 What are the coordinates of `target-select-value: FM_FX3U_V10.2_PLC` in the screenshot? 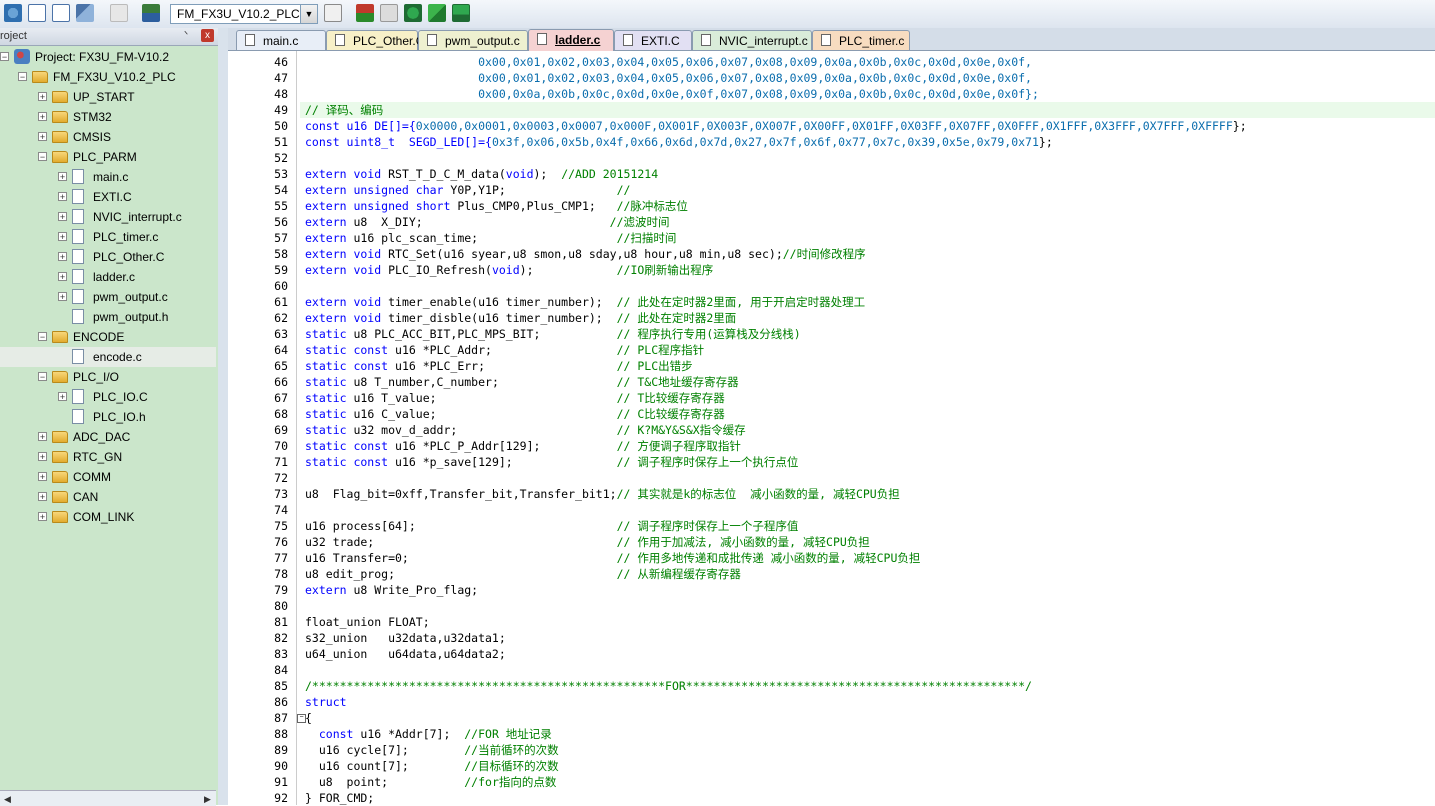 It's located at (238, 14).